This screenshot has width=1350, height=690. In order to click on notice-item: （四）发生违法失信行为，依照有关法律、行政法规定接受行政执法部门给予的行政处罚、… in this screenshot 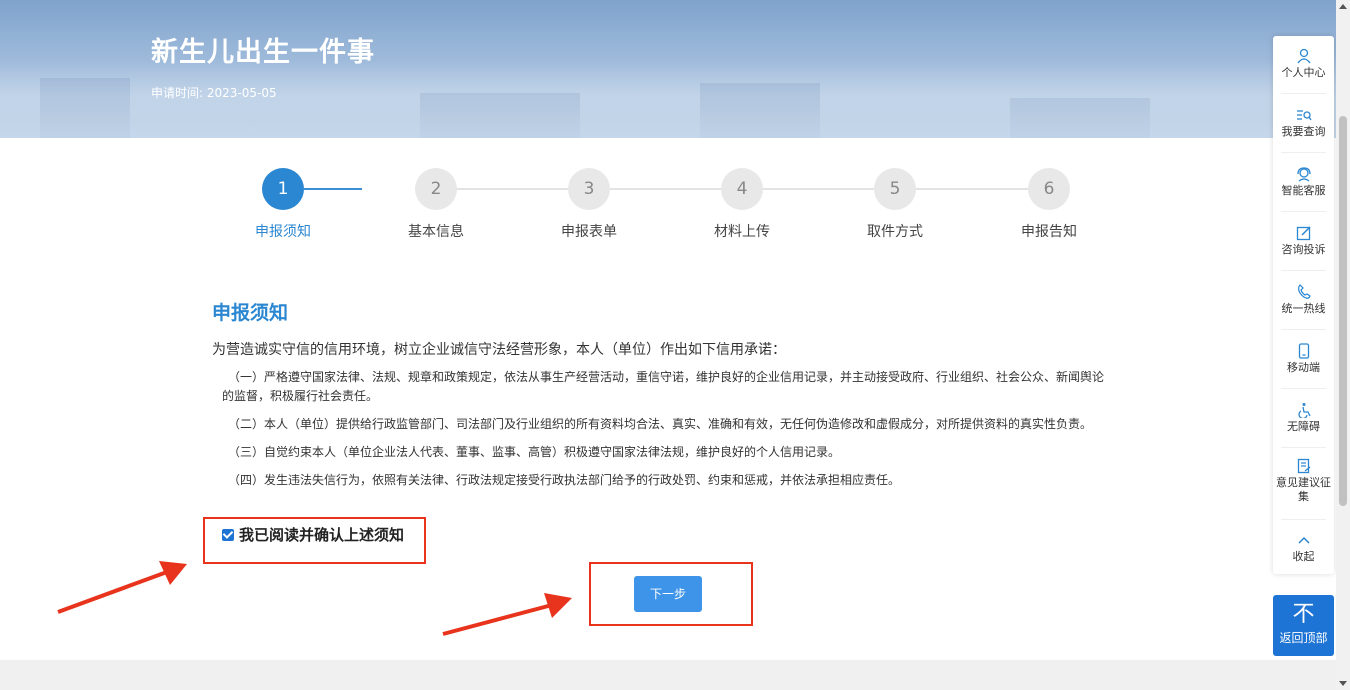, I will do `click(564, 480)`.